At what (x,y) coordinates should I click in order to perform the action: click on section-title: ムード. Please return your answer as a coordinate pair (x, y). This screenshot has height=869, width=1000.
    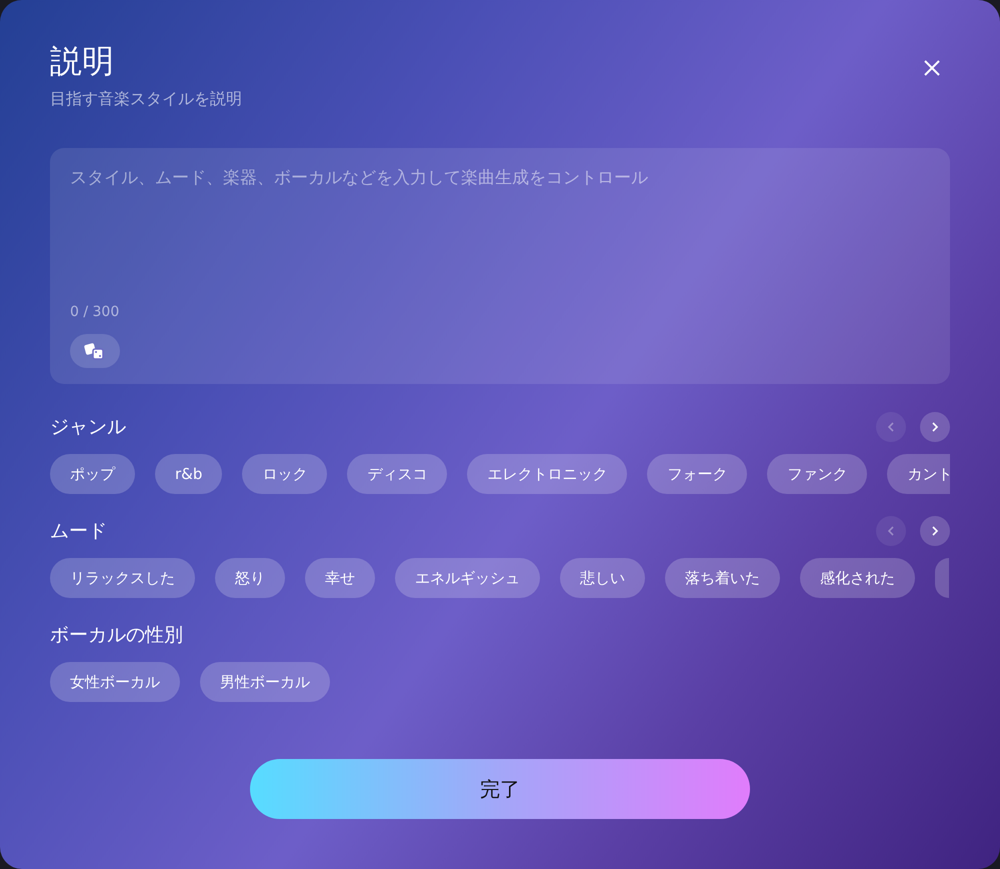
    Looking at the image, I should click on (78, 531).